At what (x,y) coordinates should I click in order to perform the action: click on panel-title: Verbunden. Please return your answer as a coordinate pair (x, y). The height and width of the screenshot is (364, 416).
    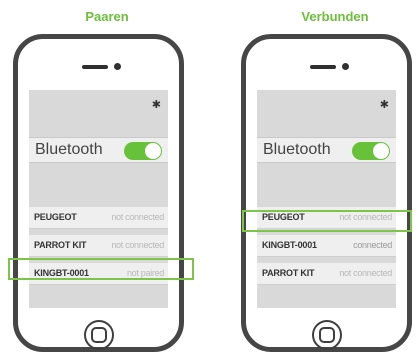
    Looking at the image, I should click on (335, 16).